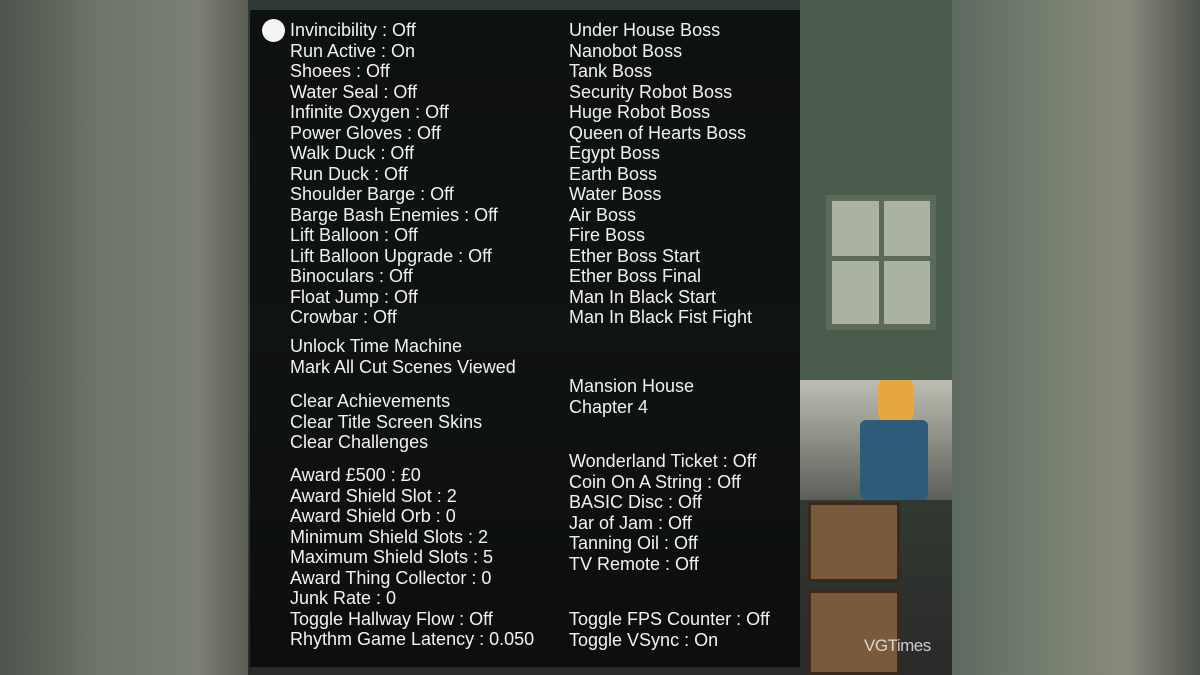  I want to click on menu-item: Lift Balloon : Off, so click(394, 235).